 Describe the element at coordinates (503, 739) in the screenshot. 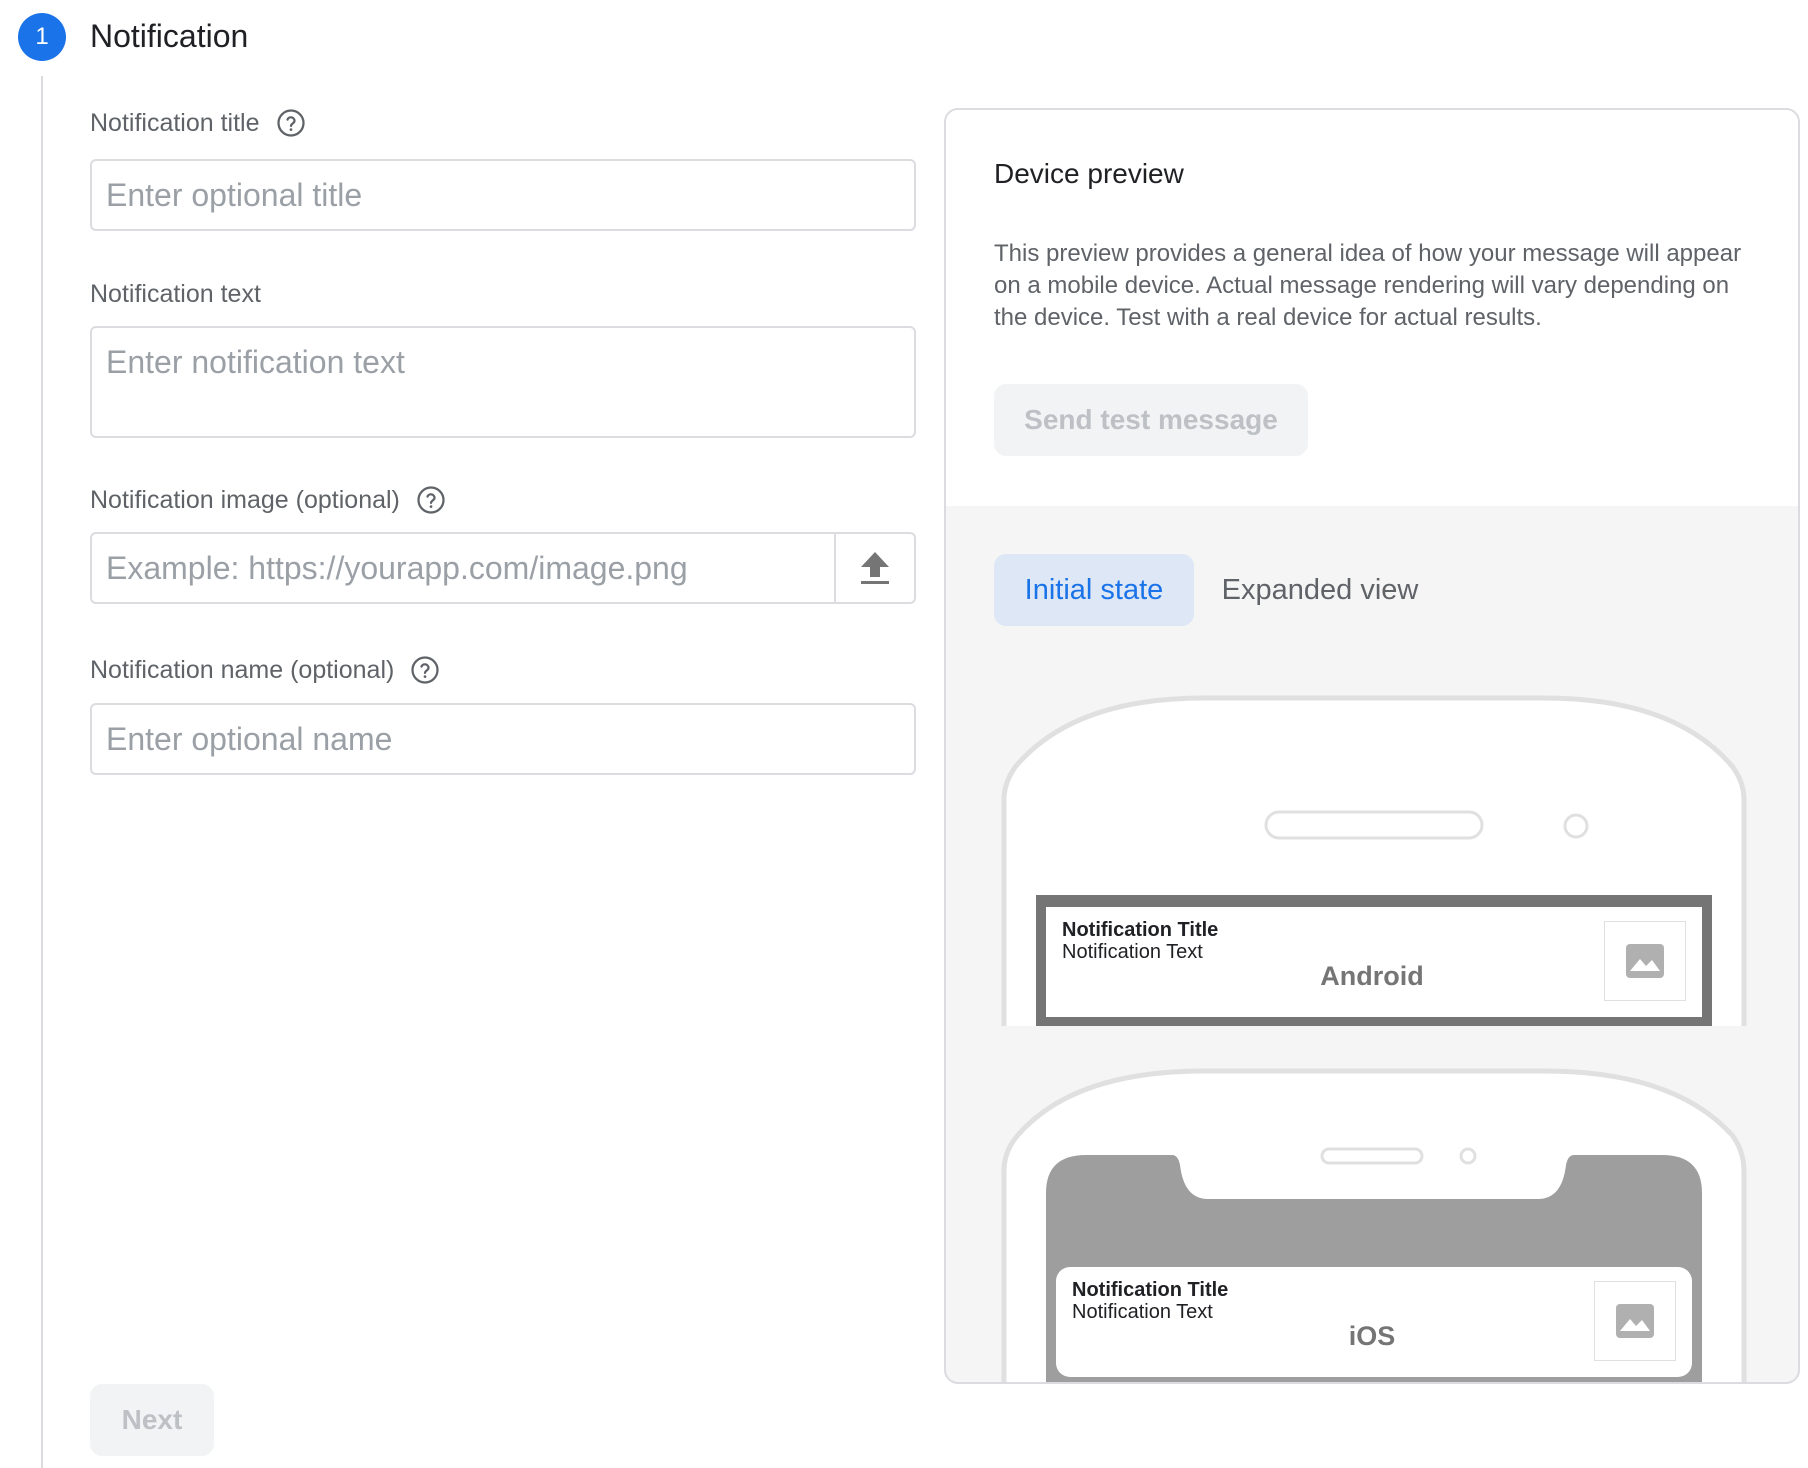

I see `notification-name-input: Enter optional name` at that location.